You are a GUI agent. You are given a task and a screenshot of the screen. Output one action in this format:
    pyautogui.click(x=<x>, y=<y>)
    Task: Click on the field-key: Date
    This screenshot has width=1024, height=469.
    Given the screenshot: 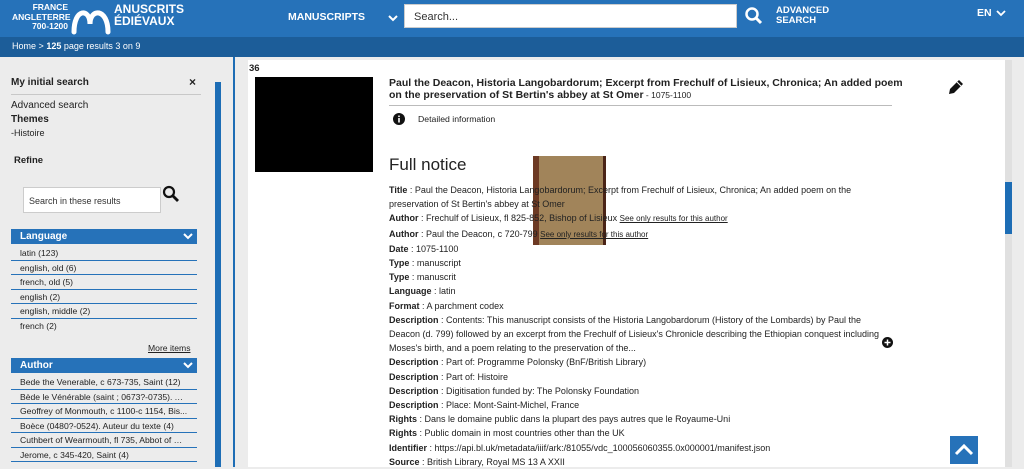 What is the action you would take?
    pyautogui.click(x=399, y=248)
    